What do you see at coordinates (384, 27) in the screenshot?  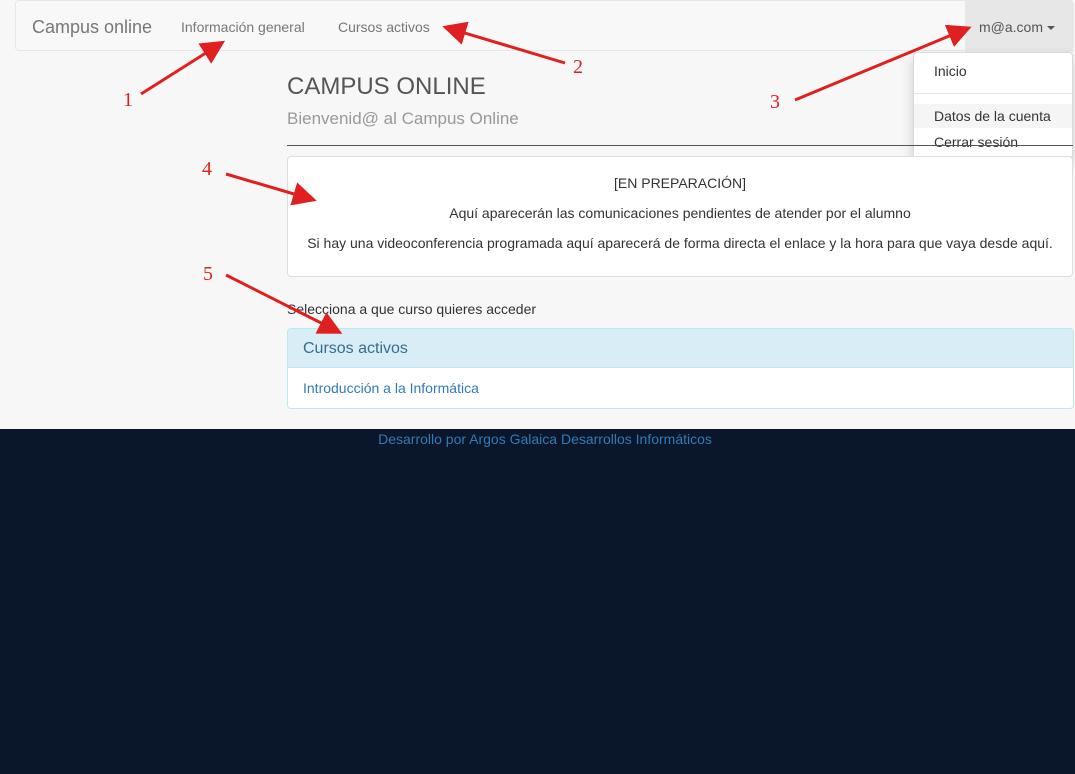 I see `nav-link-cursos-activos: Cursos activos` at bounding box center [384, 27].